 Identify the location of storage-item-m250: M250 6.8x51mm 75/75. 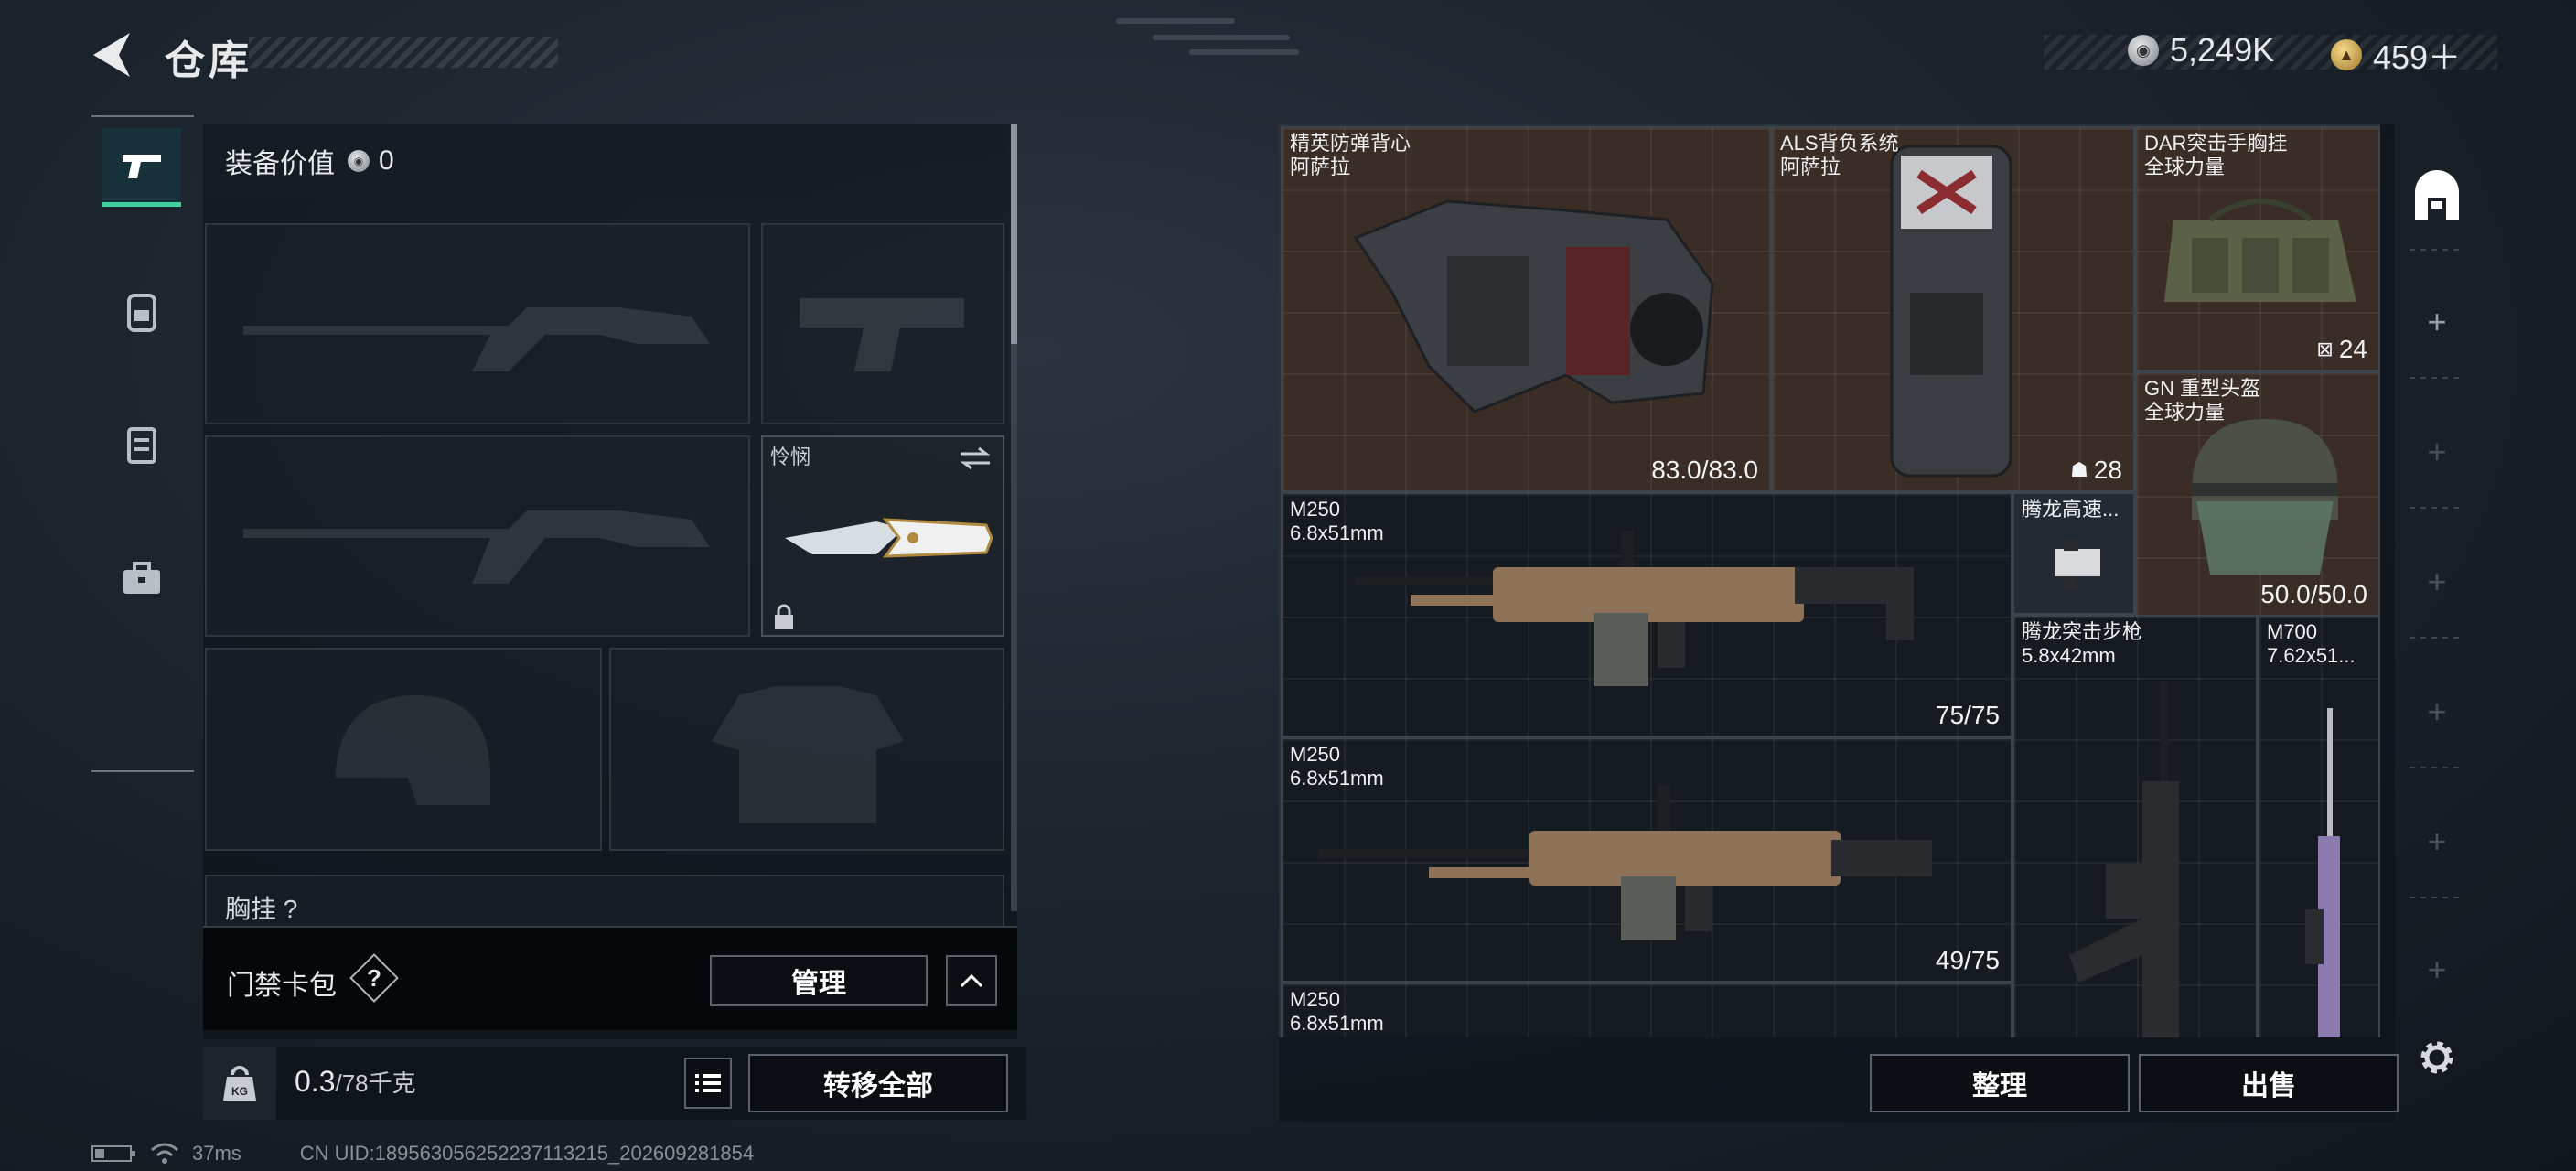
(1647, 614).